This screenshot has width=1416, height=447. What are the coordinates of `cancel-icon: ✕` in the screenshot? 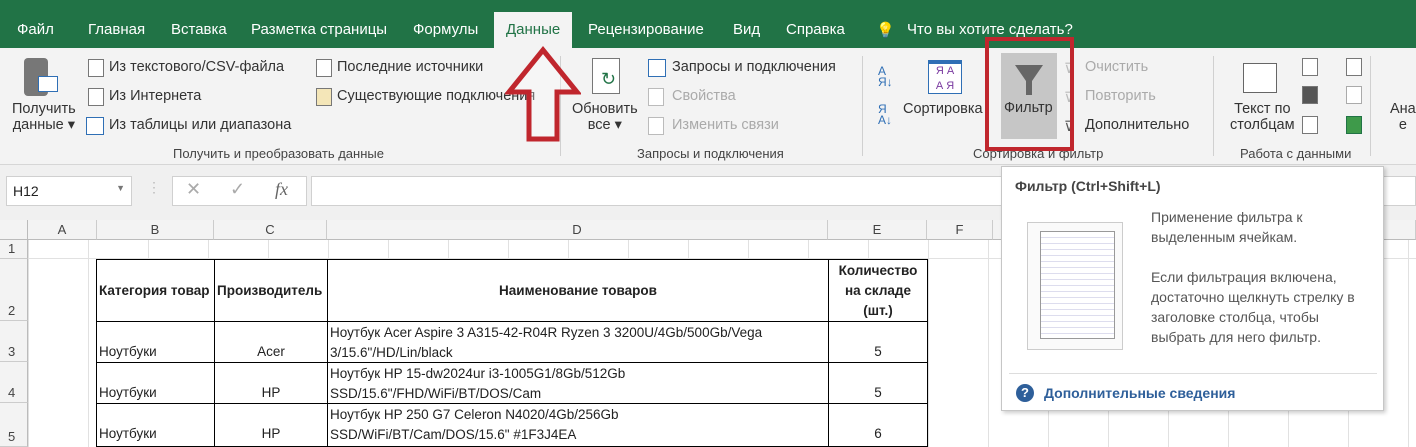 It's located at (193, 189).